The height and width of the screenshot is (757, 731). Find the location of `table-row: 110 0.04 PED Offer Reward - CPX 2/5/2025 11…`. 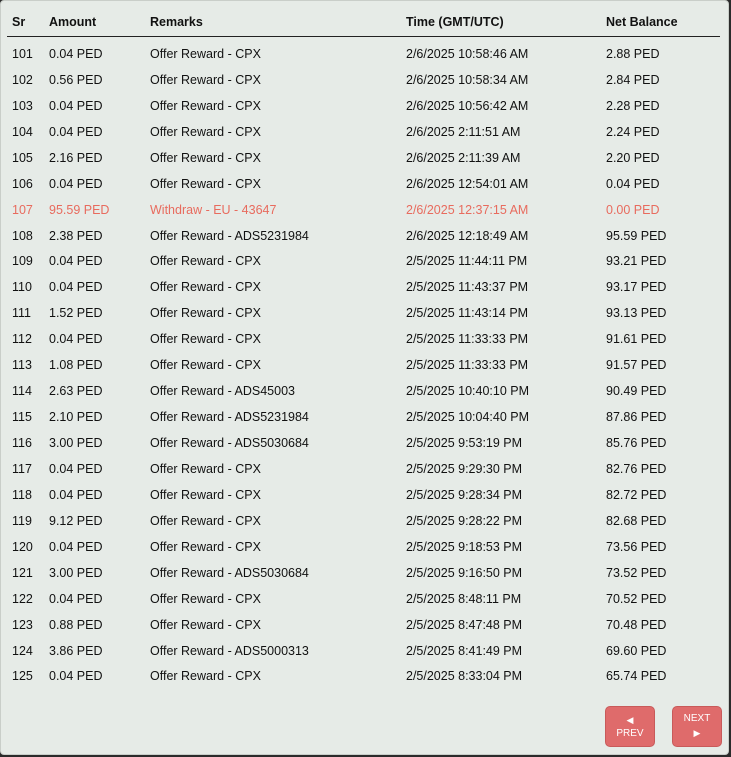

table-row: 110 0.04 PED Offer Reward - CPX 2/5/2025 11… is located at coordinates (363, 287).